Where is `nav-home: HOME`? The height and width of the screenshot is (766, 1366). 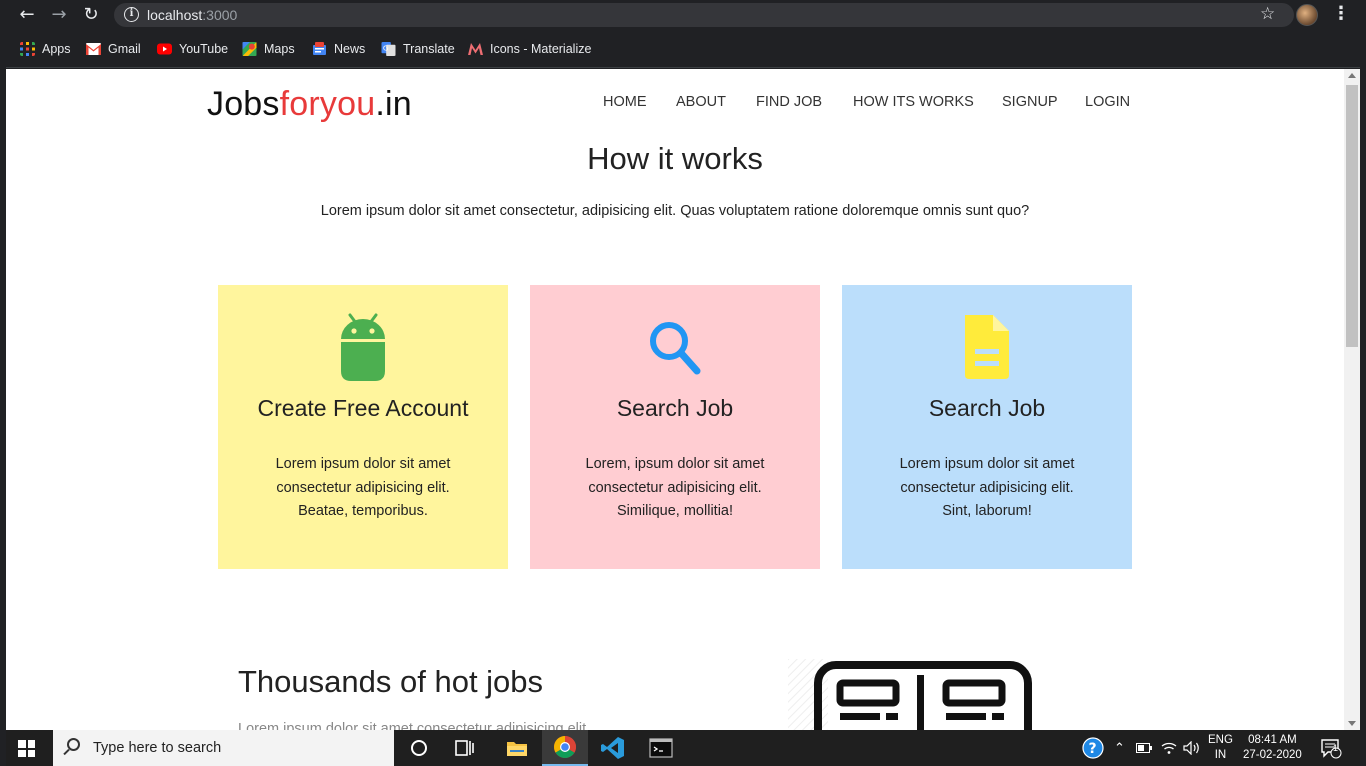 nav-home: HOME is located at coordinates (625, 102).